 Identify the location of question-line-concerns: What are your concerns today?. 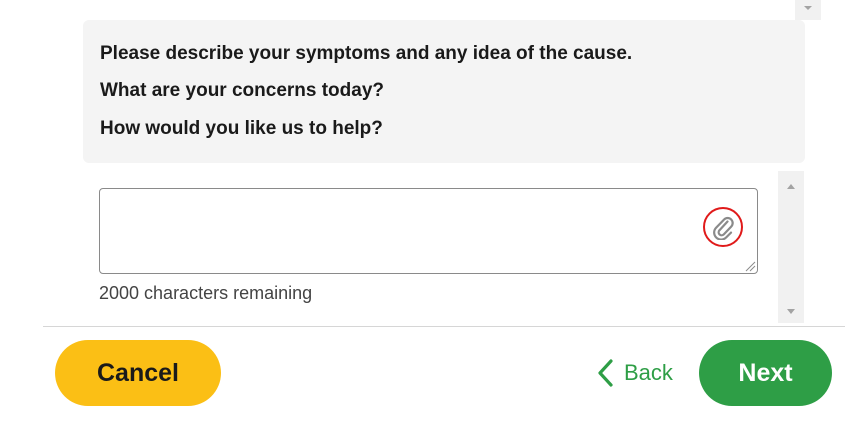
(242, 90).